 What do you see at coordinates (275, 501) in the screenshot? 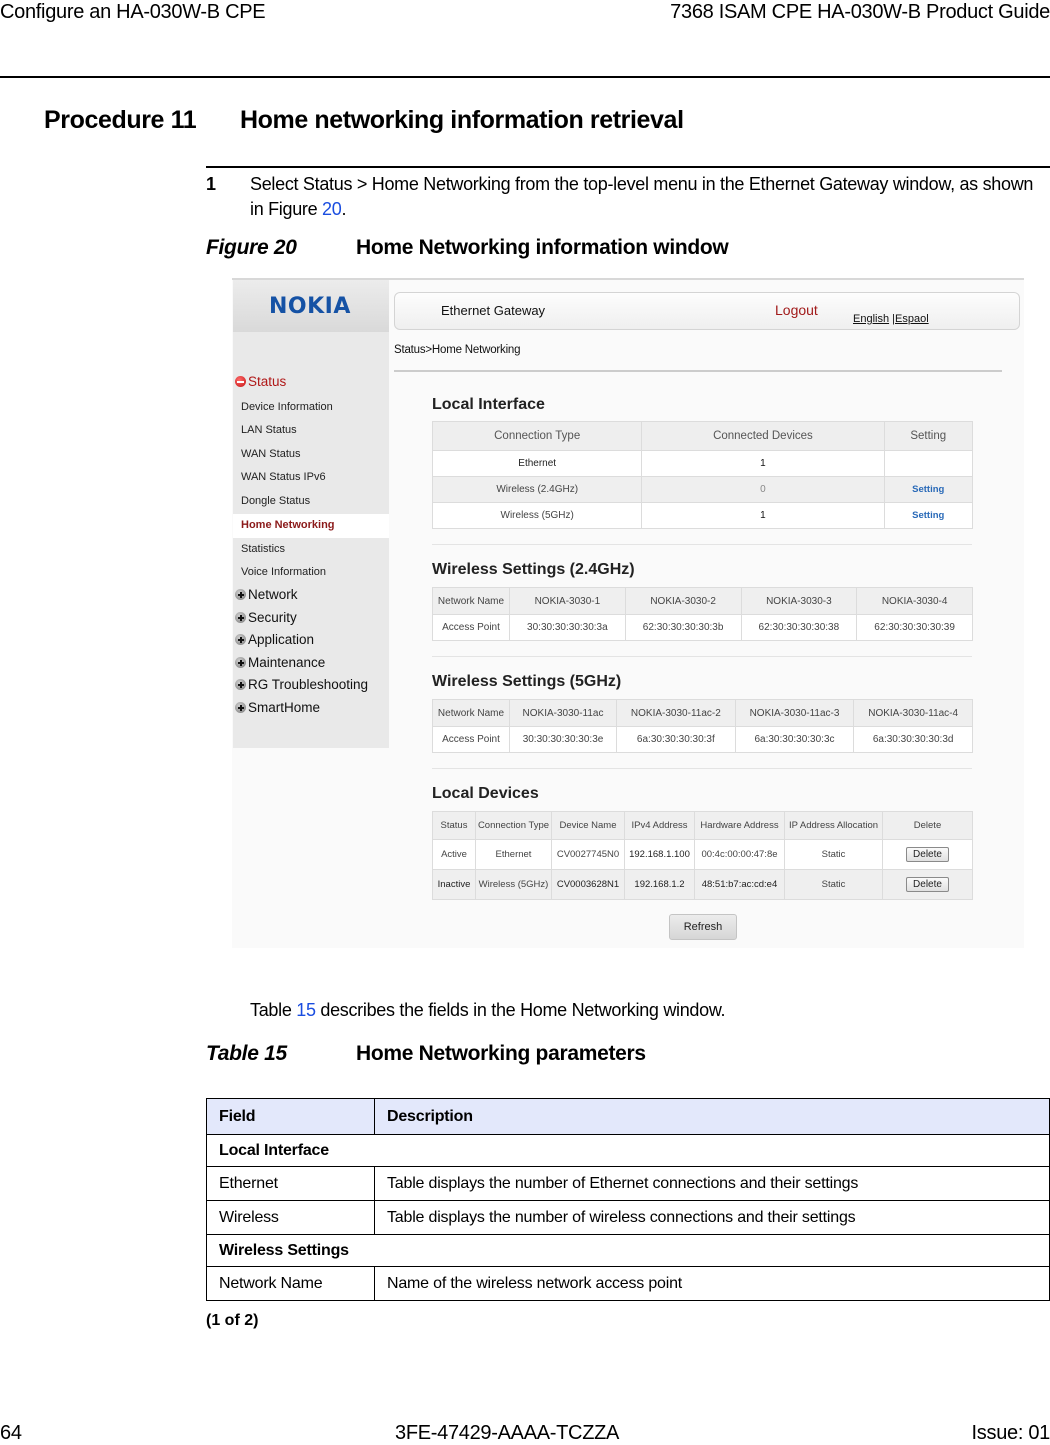
I see `sidebar-item-dongle-status: Dongle Status` at bounding box center [275, 501].